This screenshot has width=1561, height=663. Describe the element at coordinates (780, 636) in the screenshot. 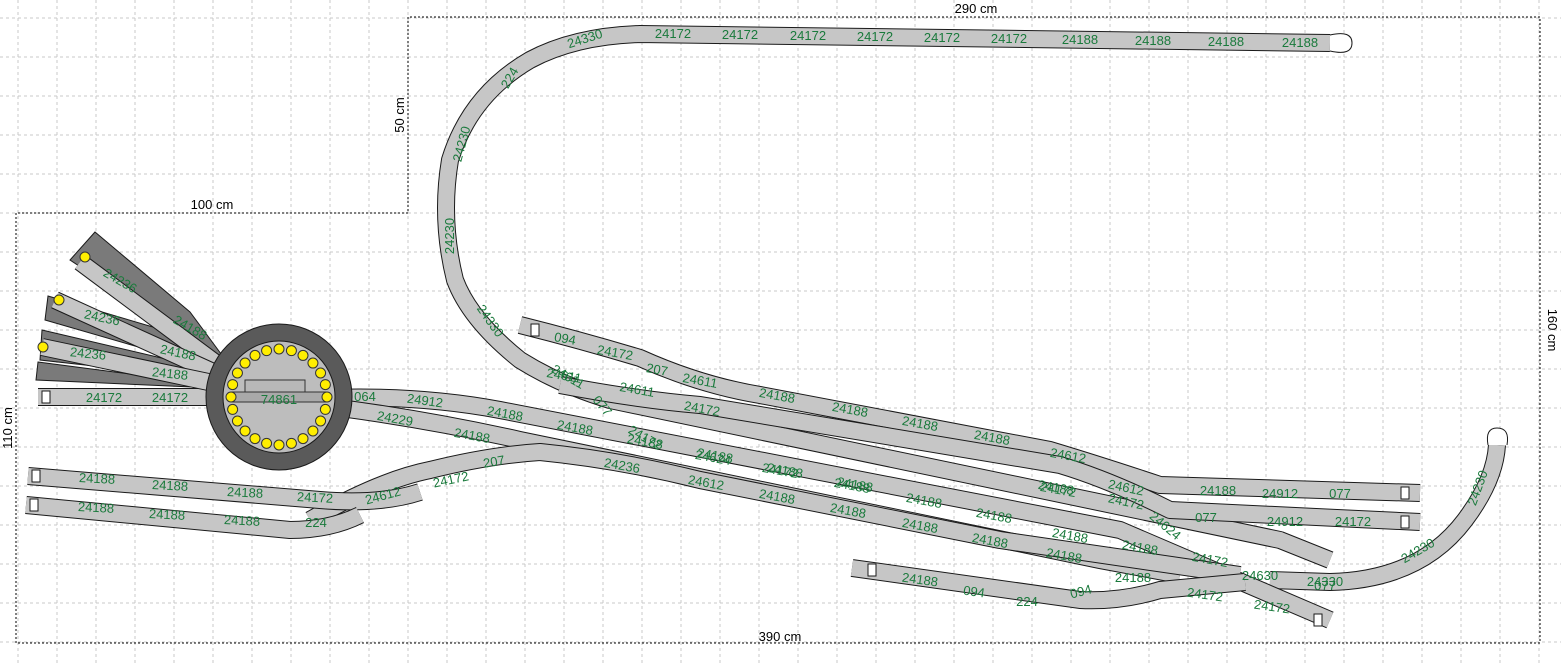

I see `dim-bottom-width: 390 cm` at that location.